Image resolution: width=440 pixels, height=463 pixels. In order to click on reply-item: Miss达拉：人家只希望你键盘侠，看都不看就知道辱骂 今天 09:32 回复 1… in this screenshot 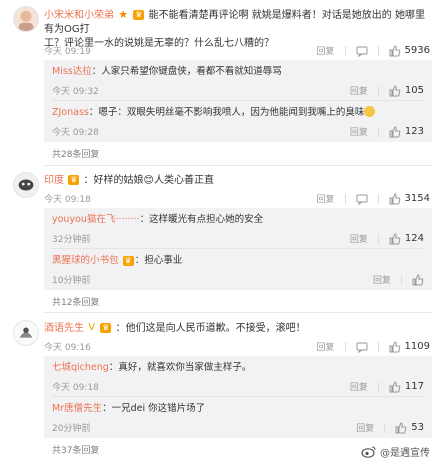, I will do `click(242, 82)`.